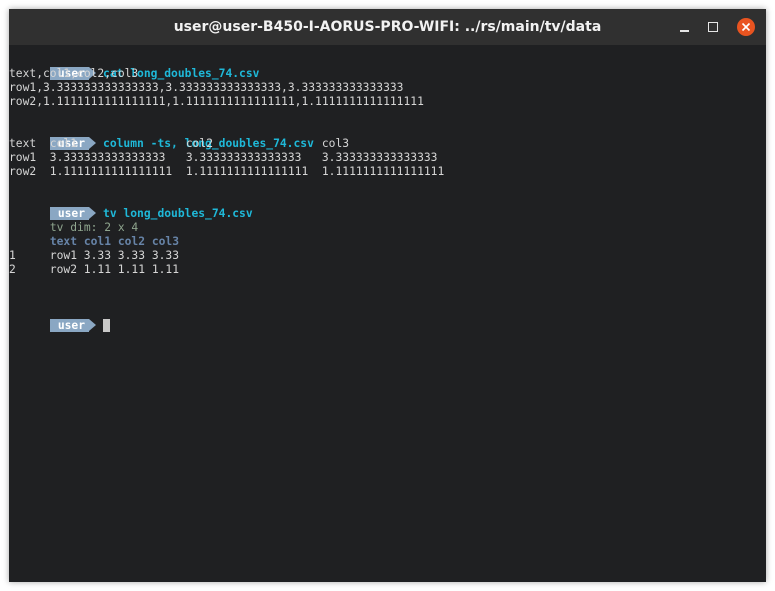 The width and height of the screenshot is (775, 591). Describe the element at coordinates (685, 27) in the screenshot. I see `minimize-button` at that location.